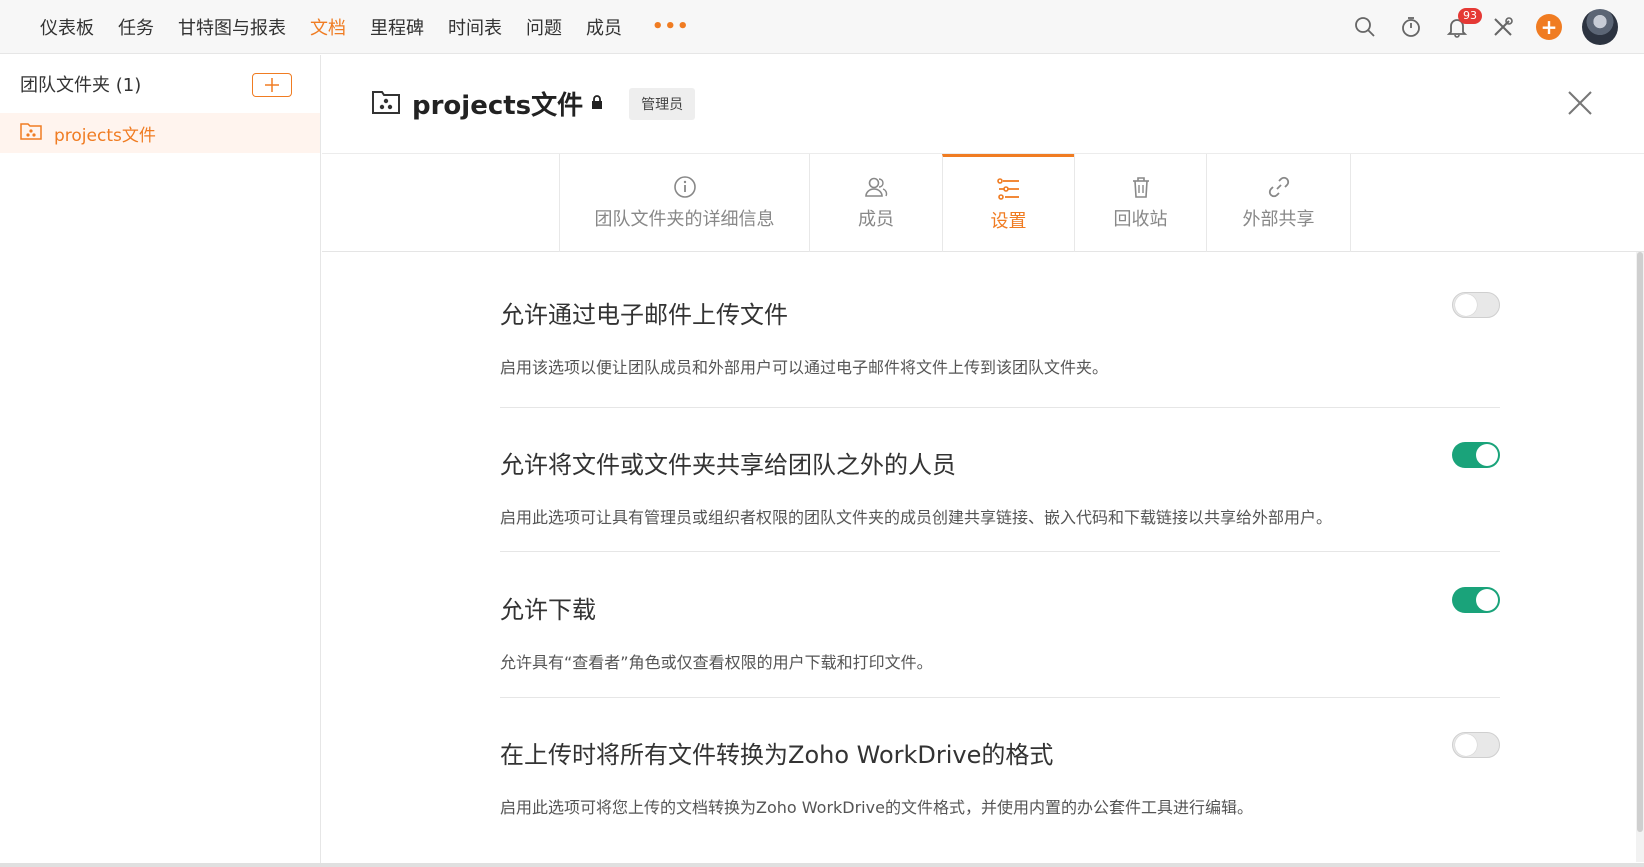 The width and height of the screenshot is (1644, 867). Describe the element at coordinates (160, 133) in the screenshot. I see `sidebar-item-projects-folder: projects文件` at that location.